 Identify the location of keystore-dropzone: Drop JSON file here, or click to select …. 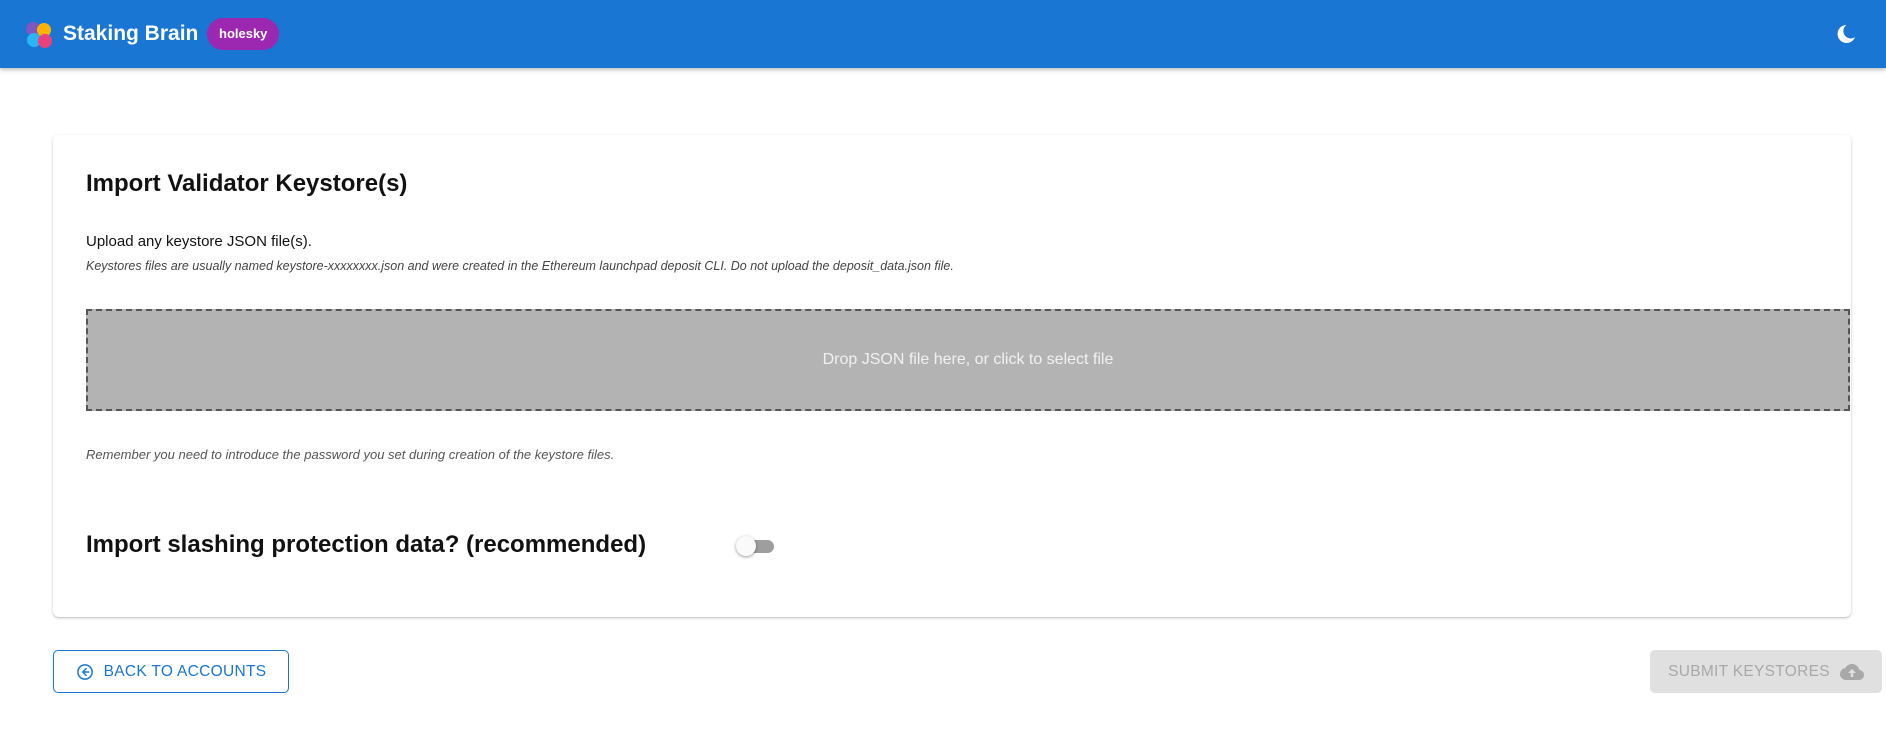
(968, 360).